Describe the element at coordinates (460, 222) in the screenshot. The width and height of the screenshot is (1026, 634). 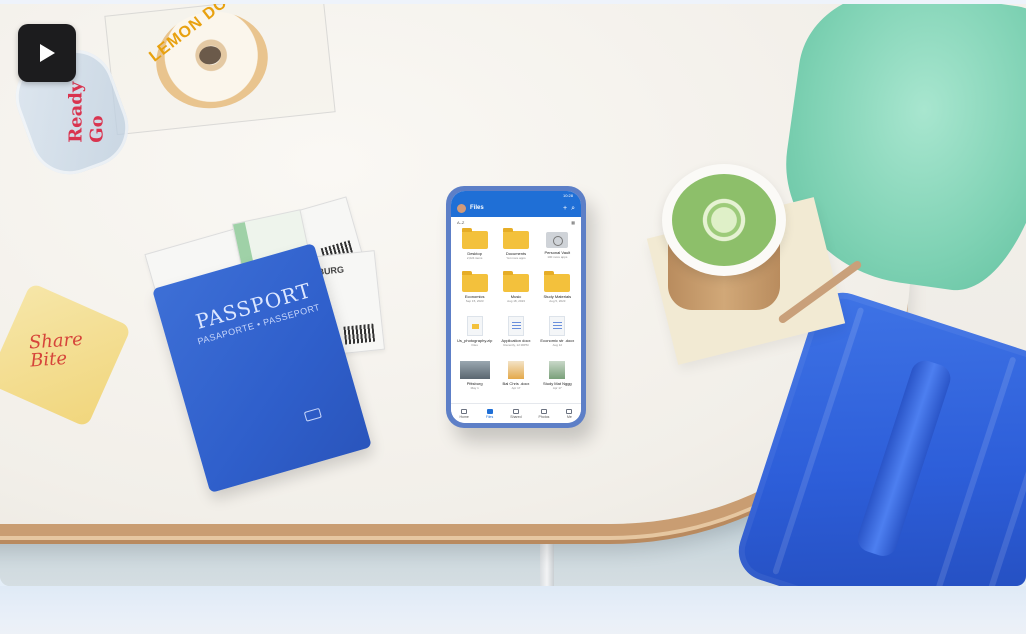
I see `sort-label: A–Z` at that location.